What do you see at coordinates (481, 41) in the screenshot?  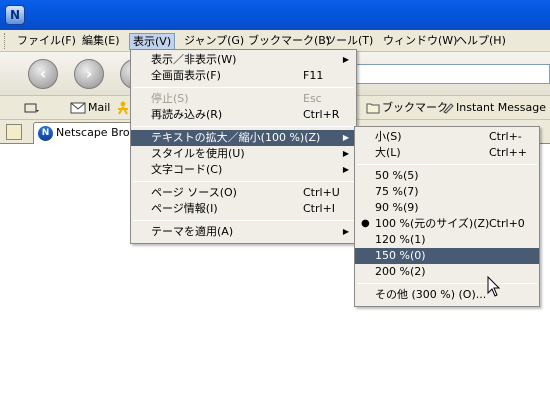 I see `menu-help: ヘルプ(H)` at bounding box center [481, 41].